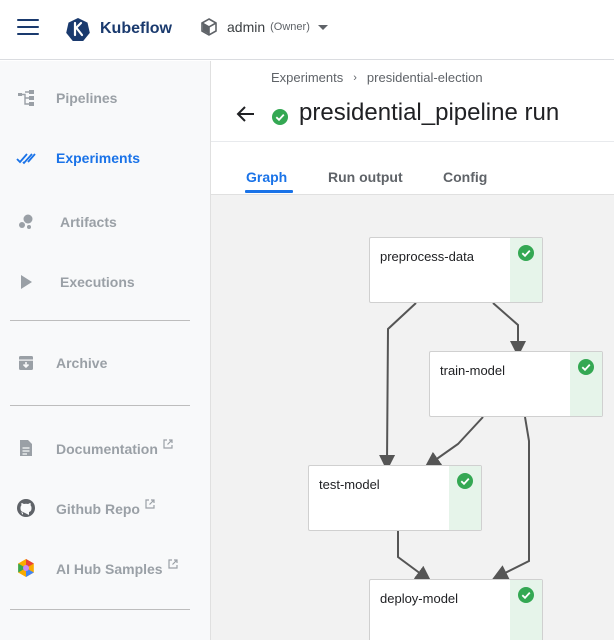  I want to click on document-icon, so click(26, 448).